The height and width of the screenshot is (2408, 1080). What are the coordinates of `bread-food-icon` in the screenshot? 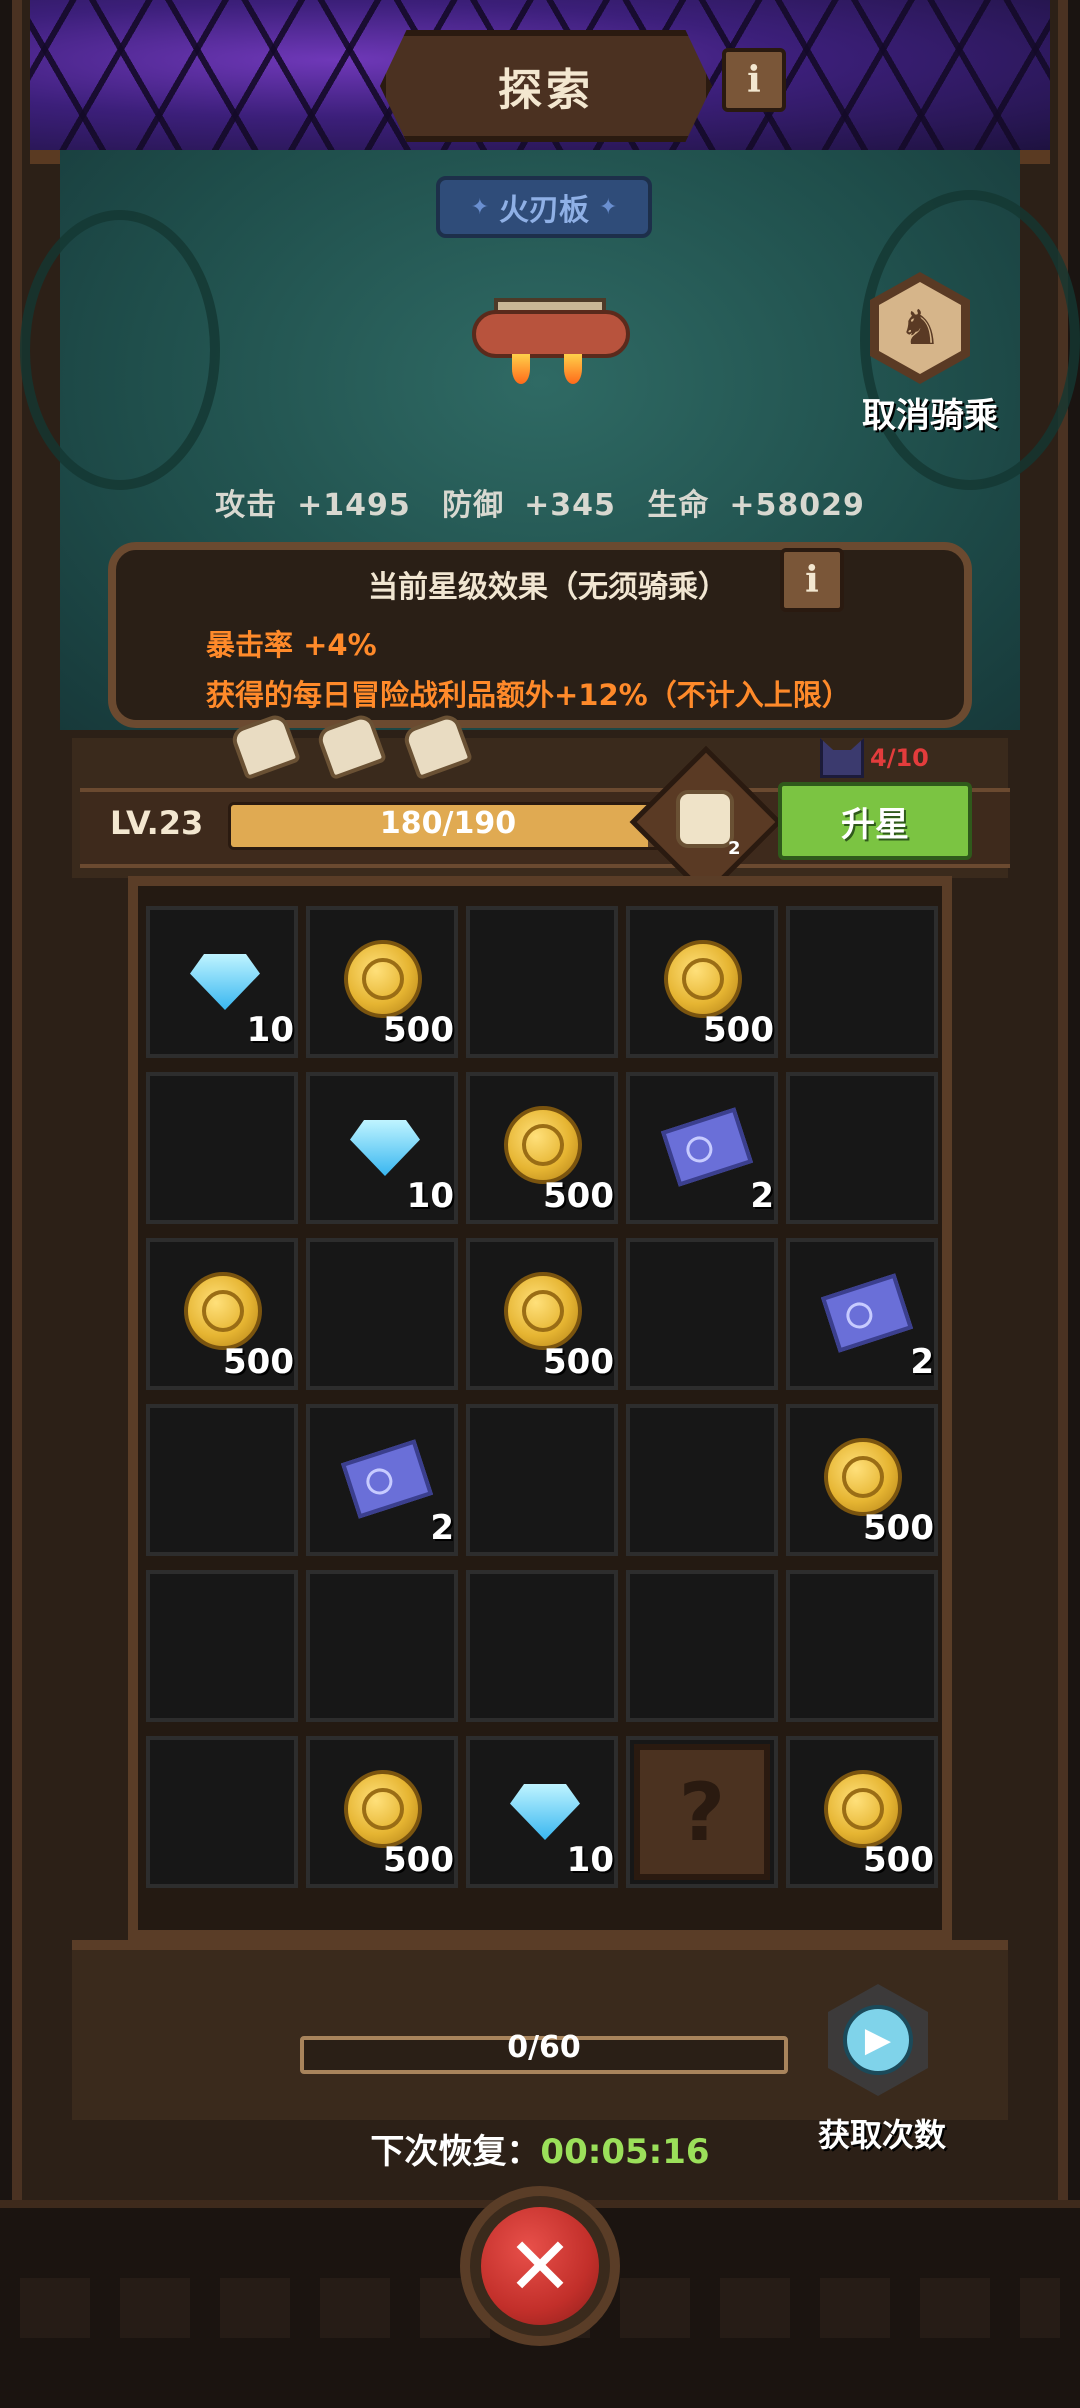 It's located at (705, 819).